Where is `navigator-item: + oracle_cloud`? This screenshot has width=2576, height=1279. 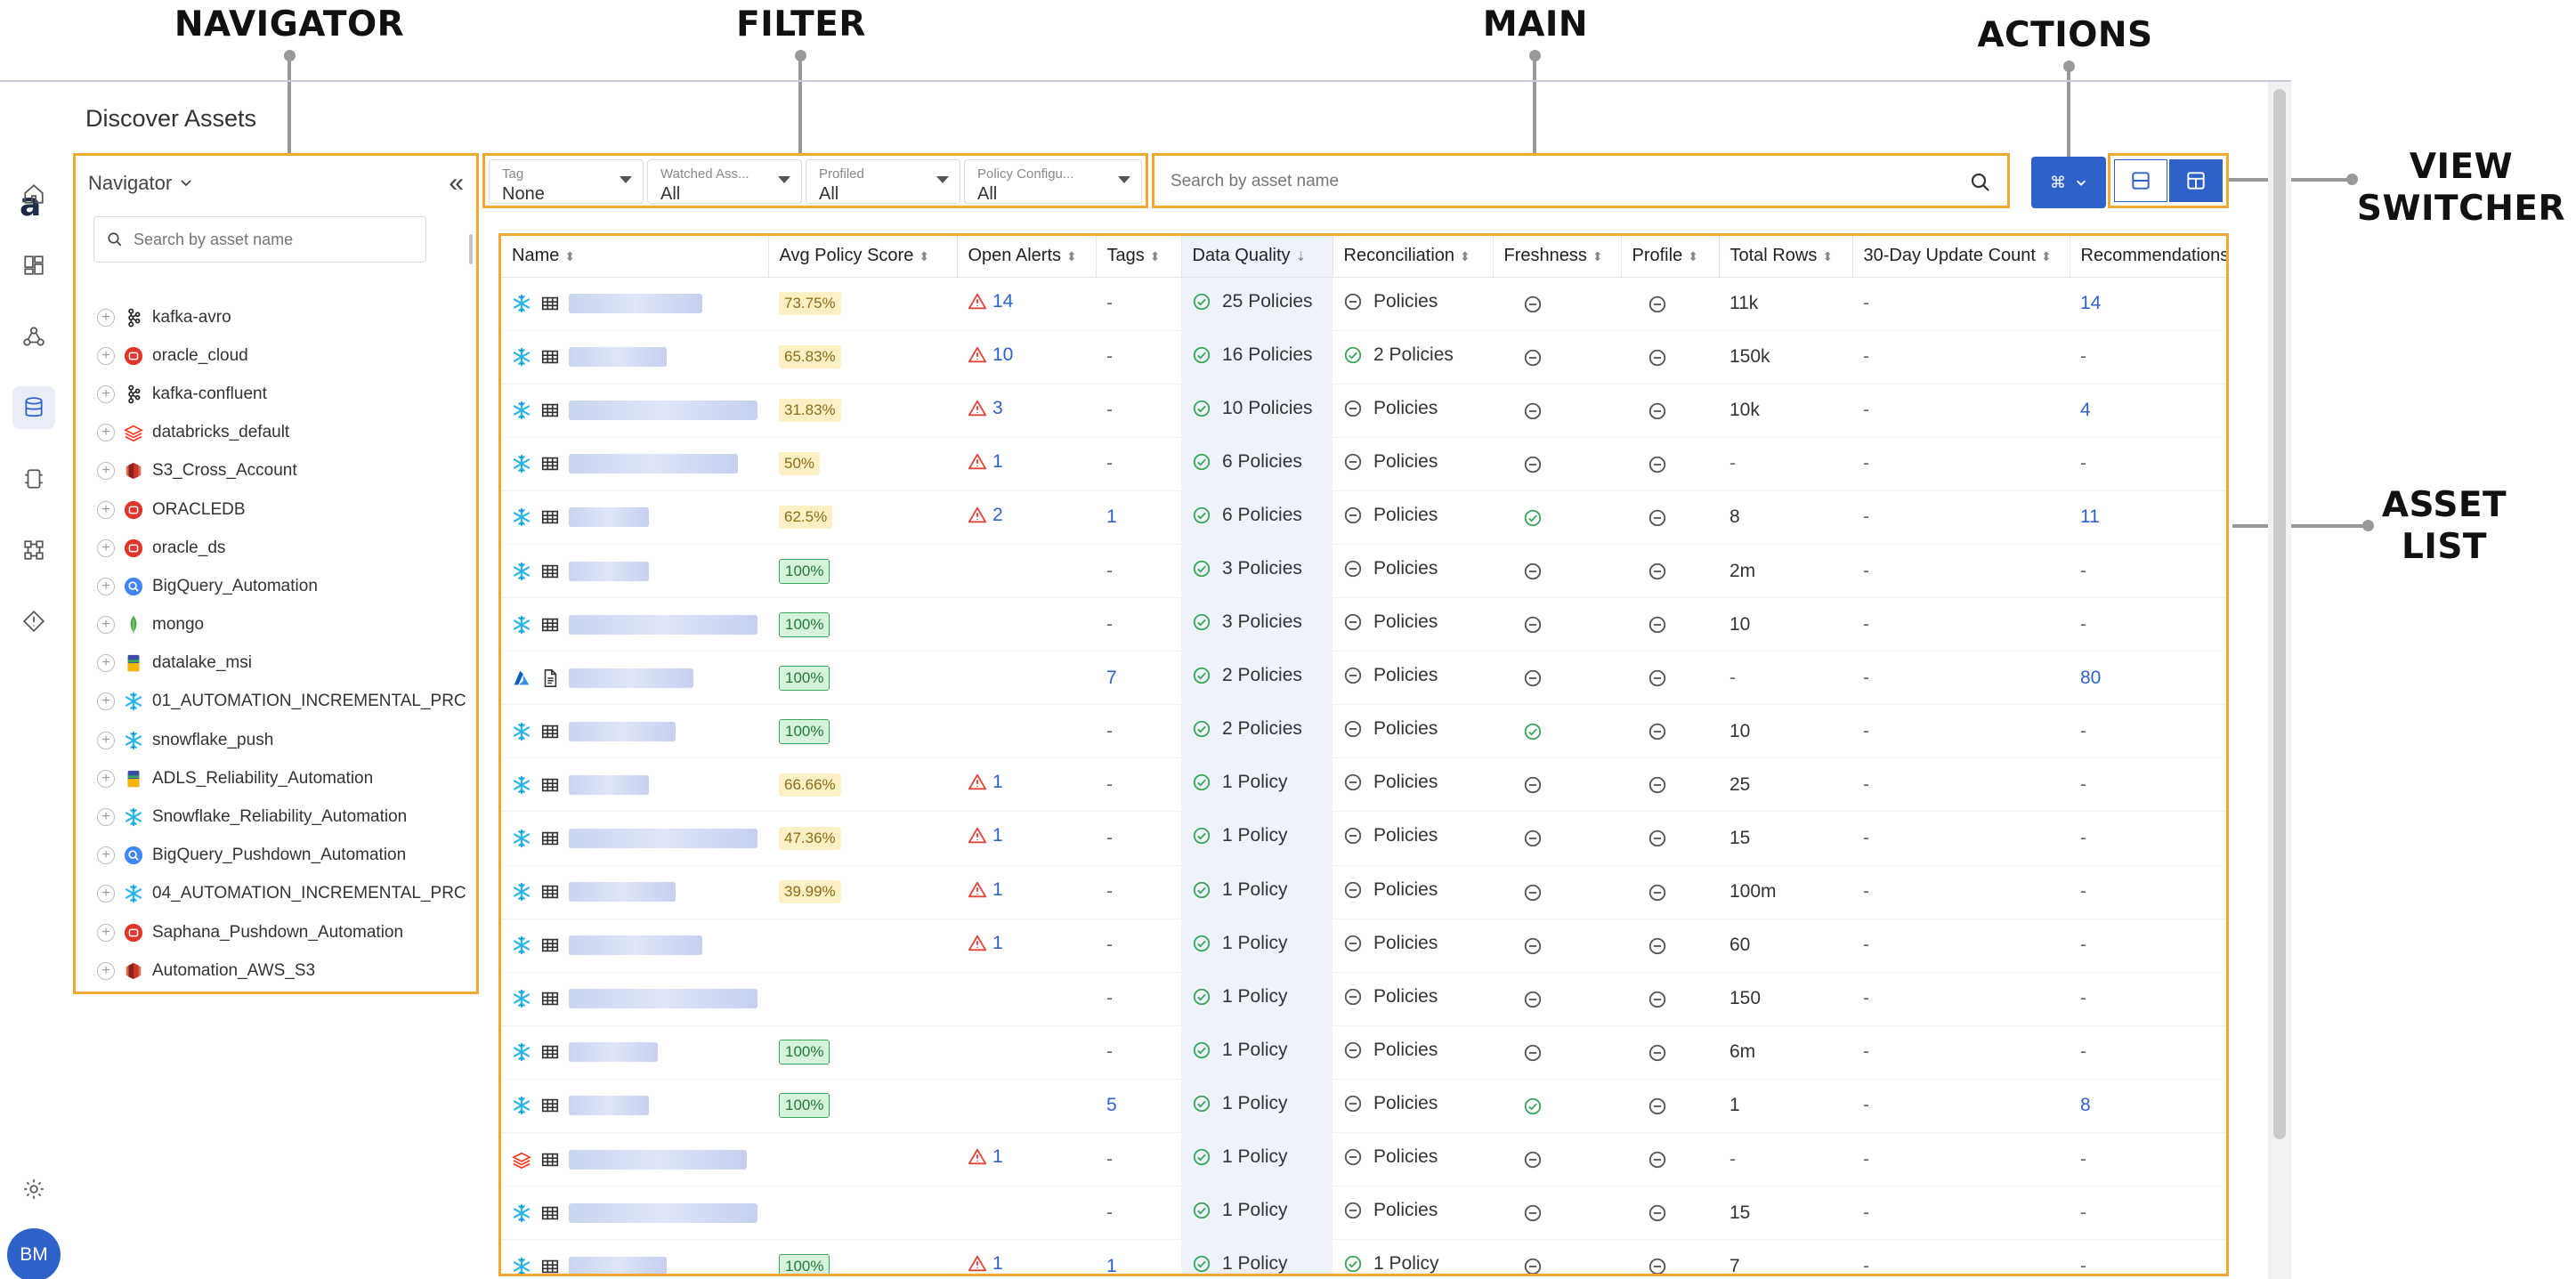 navigator-item: + oracle_cloud is located at coordinates (284, 355).